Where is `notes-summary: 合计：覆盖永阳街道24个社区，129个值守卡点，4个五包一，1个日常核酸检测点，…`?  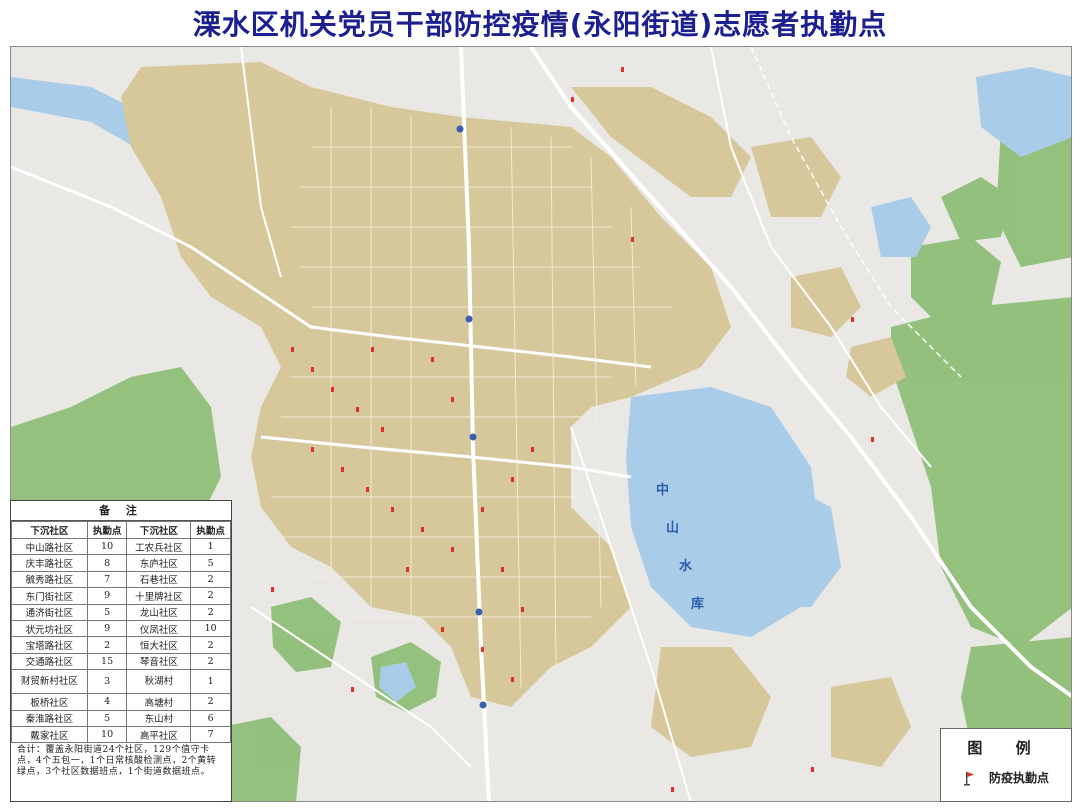 notes-summary: 合计：覆盖永阳街道24个社区，129个值守卡点，4个五包一，1个日常核酸检测点，… is located at coordinates (117, 761).